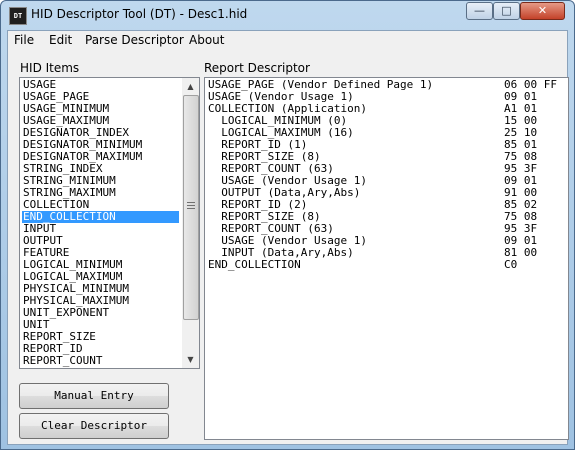 Image resolution: width=575 pixels, height=450 pixels. What do you see at coordinates (60, 40) in the screenshot?
I see `menu-edit: Edit` at bounding box center [60, 40].